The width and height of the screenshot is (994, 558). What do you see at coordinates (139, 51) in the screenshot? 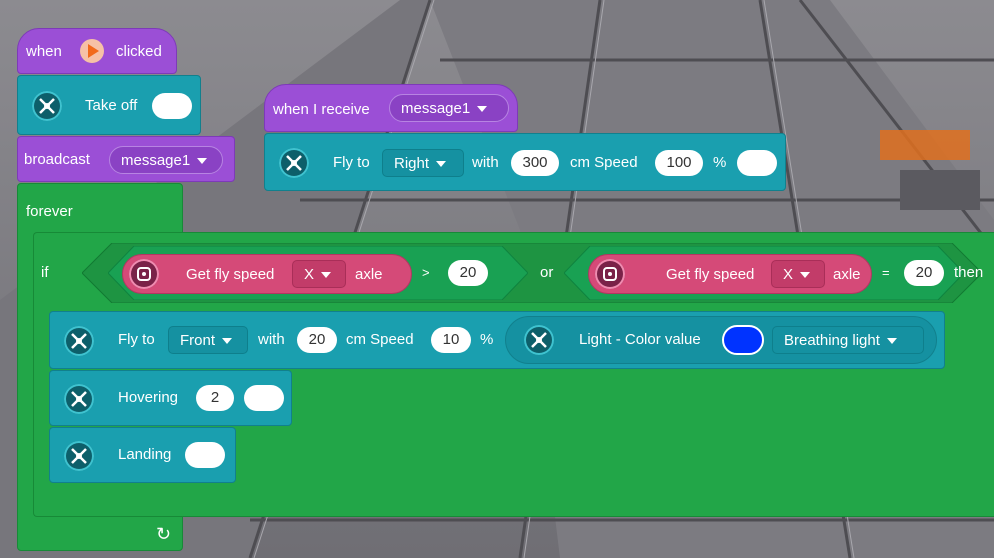
I see `clicked-label: clicked` at bounding box center [139, 51].